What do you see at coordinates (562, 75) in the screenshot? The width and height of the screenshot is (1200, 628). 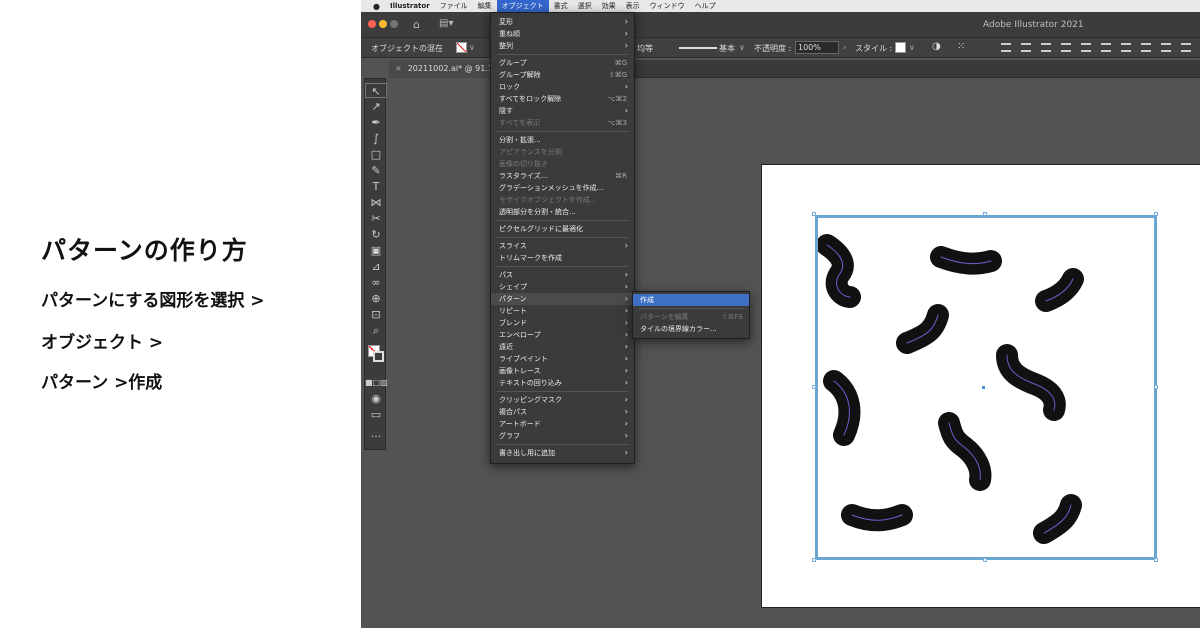 I see `menu-item-5: グループ解除 ⇧⌘G` at bounding box center [562, 75].